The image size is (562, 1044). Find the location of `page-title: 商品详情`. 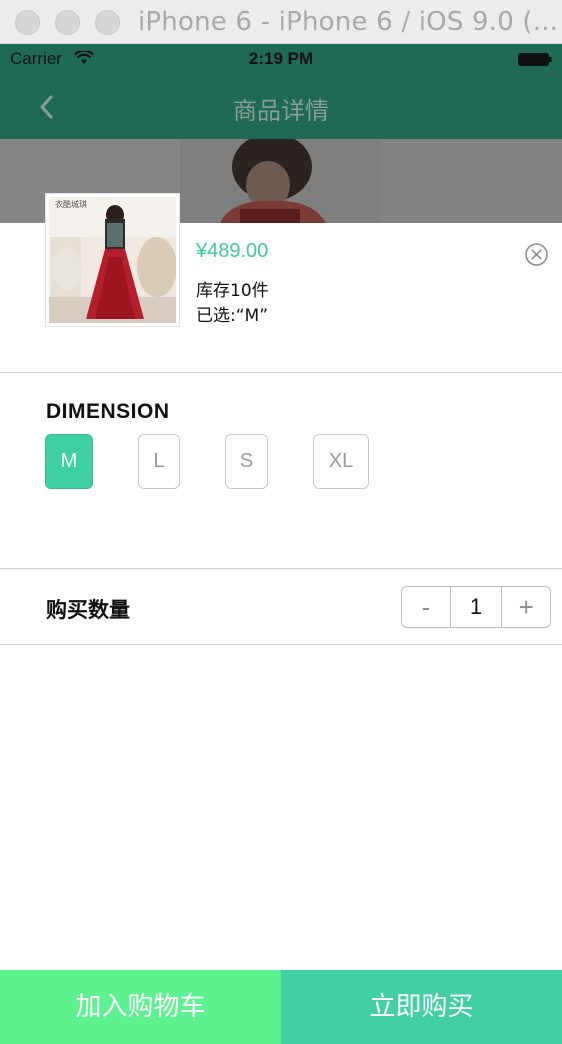

page-title: 商品详情 is located at coordinates (281, 111).